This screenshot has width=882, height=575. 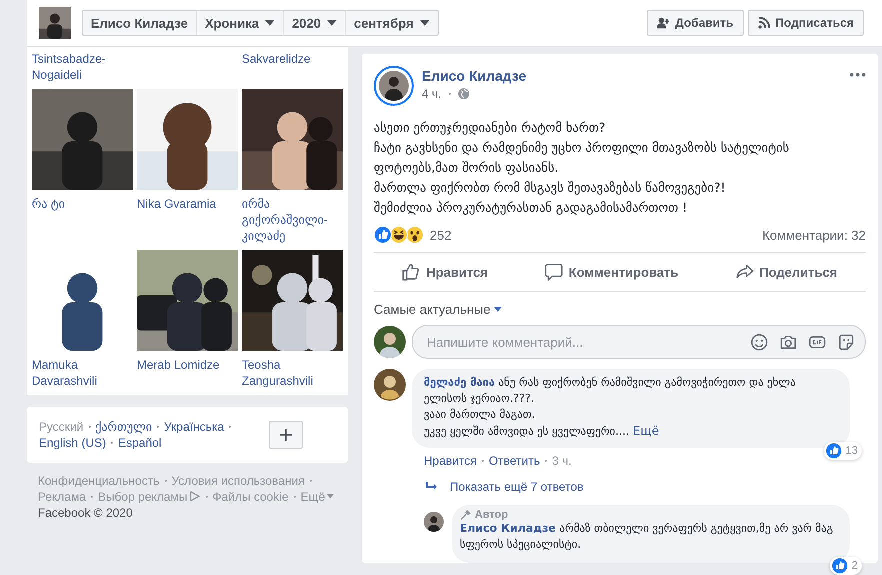 What do you see at coordinates (82, 67) in the screenshot?
I see `friend-name-link: Tsintsabadze-Nogaideli` at bounding box center [82, 67].